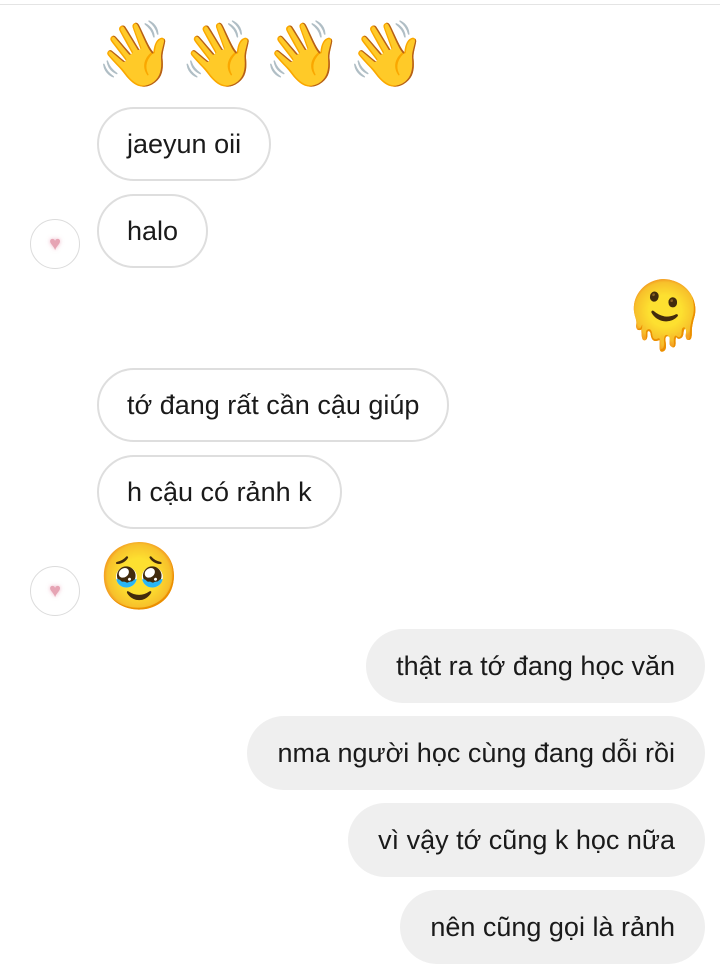 This screenshot has height=972, width=720. I want to click on message-bubble-incoming: jaeyun oii, so click(184, 144).